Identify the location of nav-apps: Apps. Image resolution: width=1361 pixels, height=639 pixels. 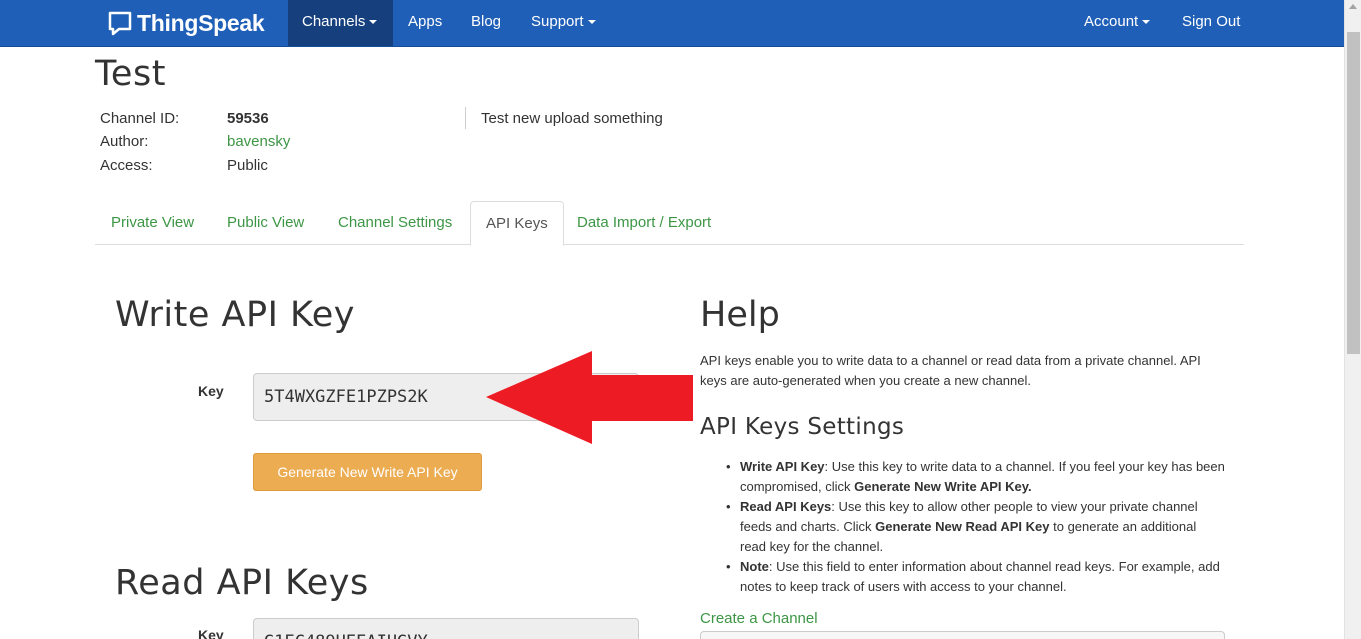
(425, 23).